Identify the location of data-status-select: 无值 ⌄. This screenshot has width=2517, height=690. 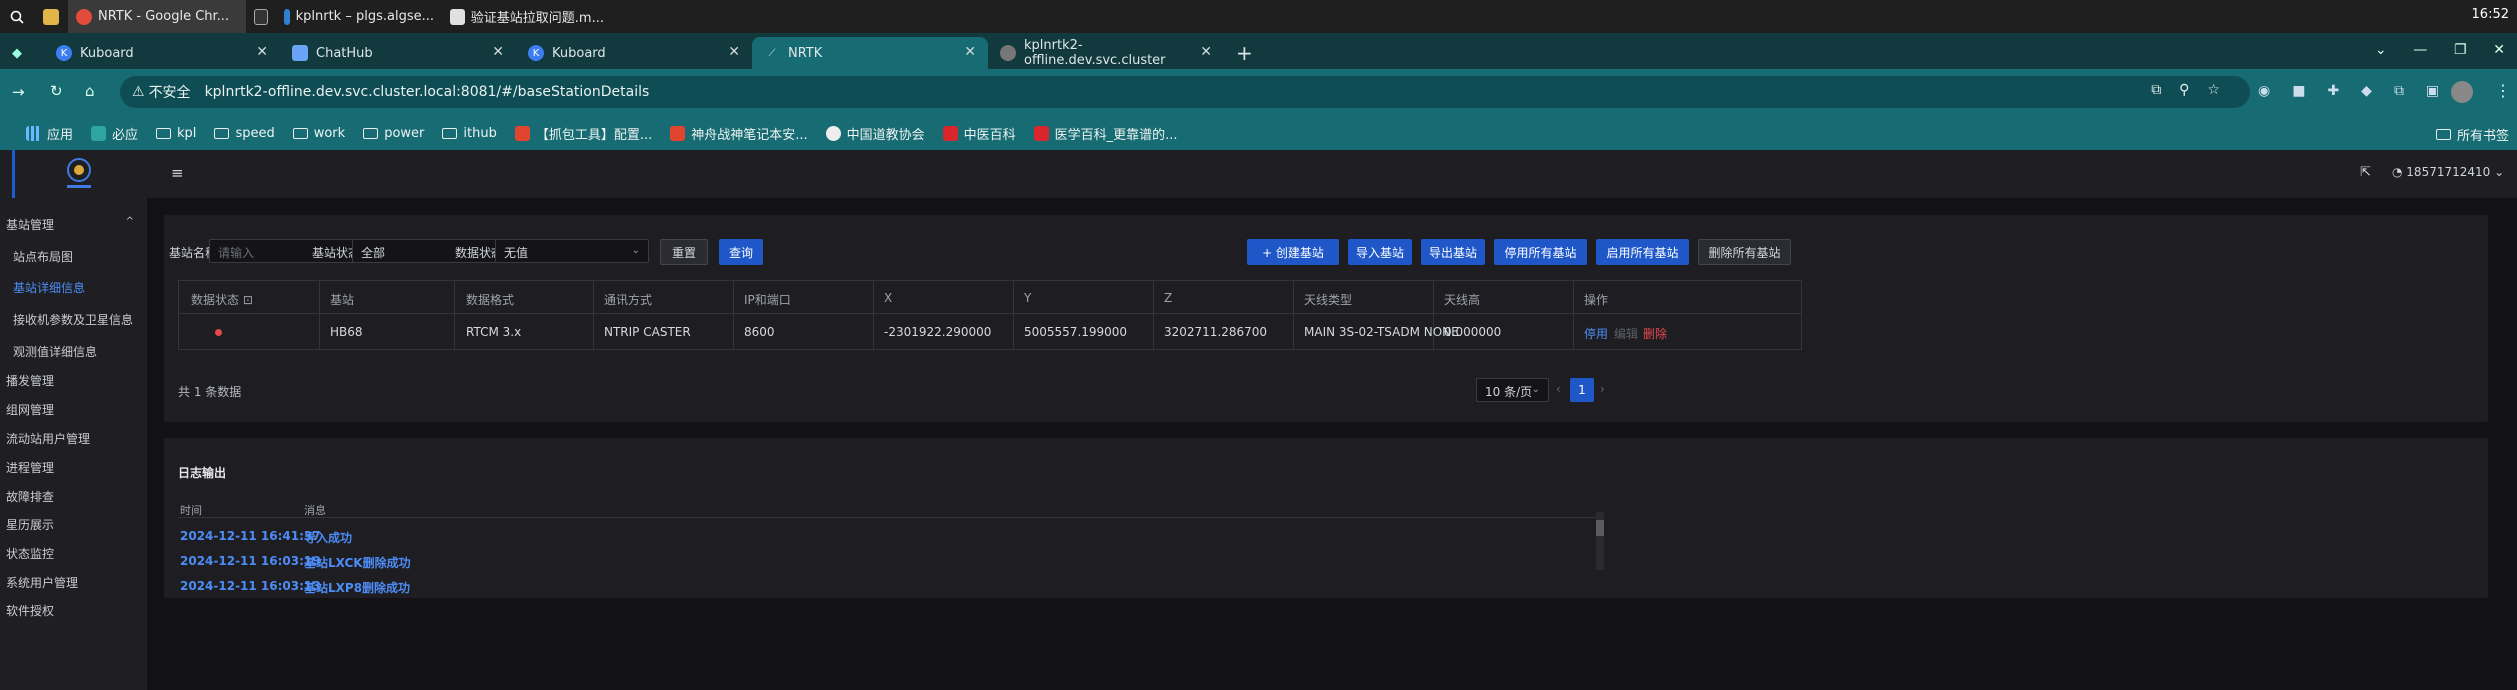
(572, 251).